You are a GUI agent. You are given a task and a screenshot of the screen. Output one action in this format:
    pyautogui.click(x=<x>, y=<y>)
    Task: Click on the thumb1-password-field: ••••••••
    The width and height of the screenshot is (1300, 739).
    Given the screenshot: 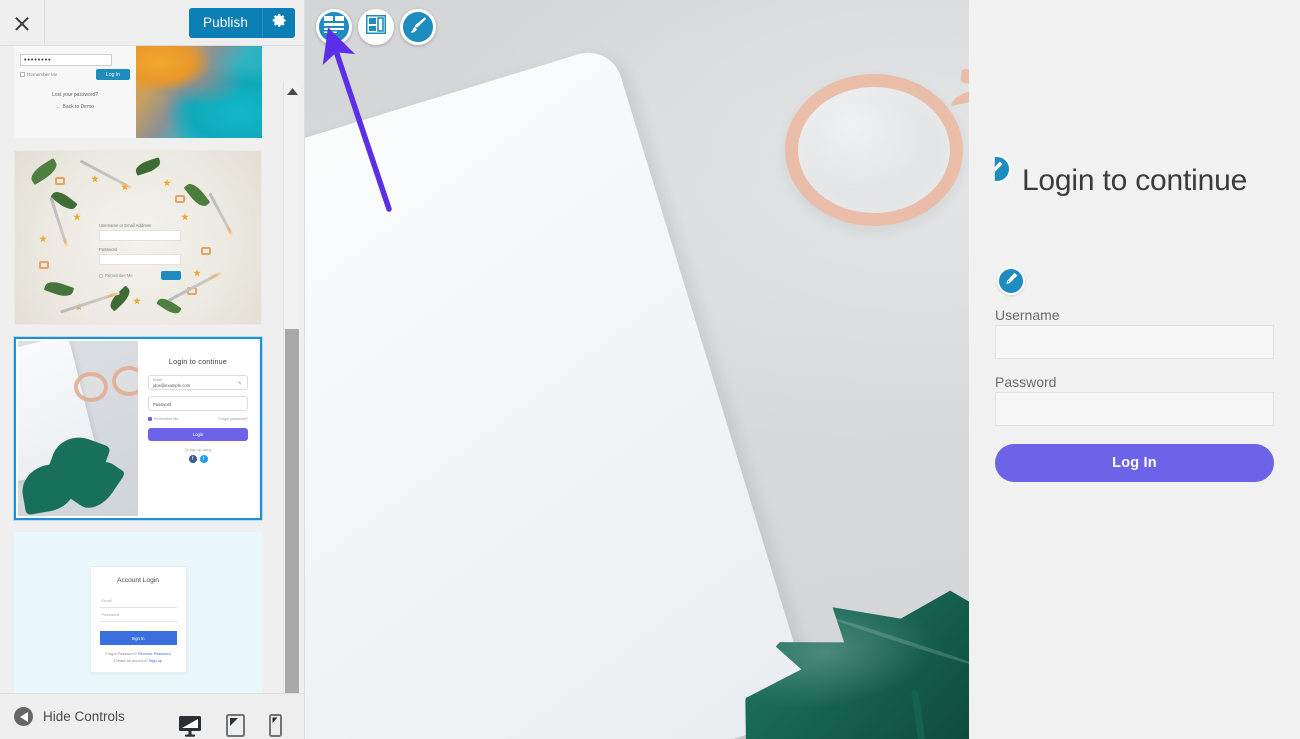 What is the action you would take?
    pyautogui.click(x=66, y=60)
    